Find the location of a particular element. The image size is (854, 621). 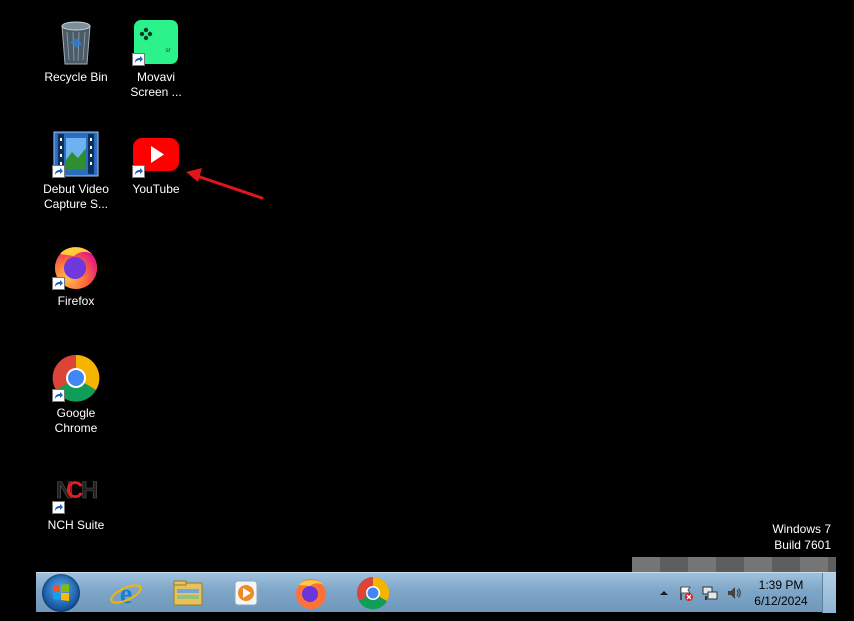

desktop-icon-firefox: Firefox is located at coordinates (76, 275).